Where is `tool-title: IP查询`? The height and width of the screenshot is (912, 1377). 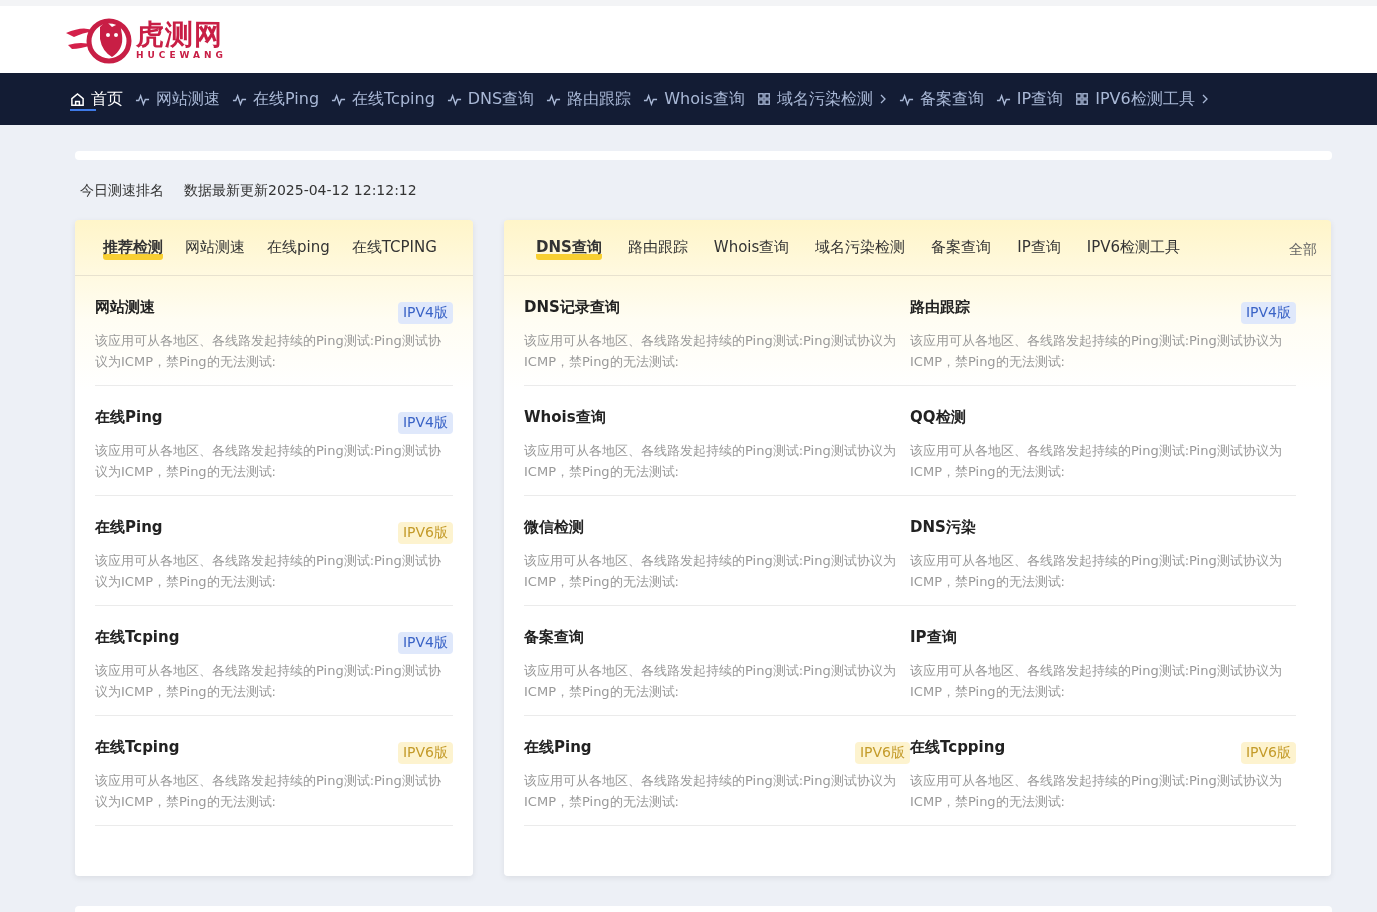 tool-title: IP查询 is located at coordinates (933, 637).